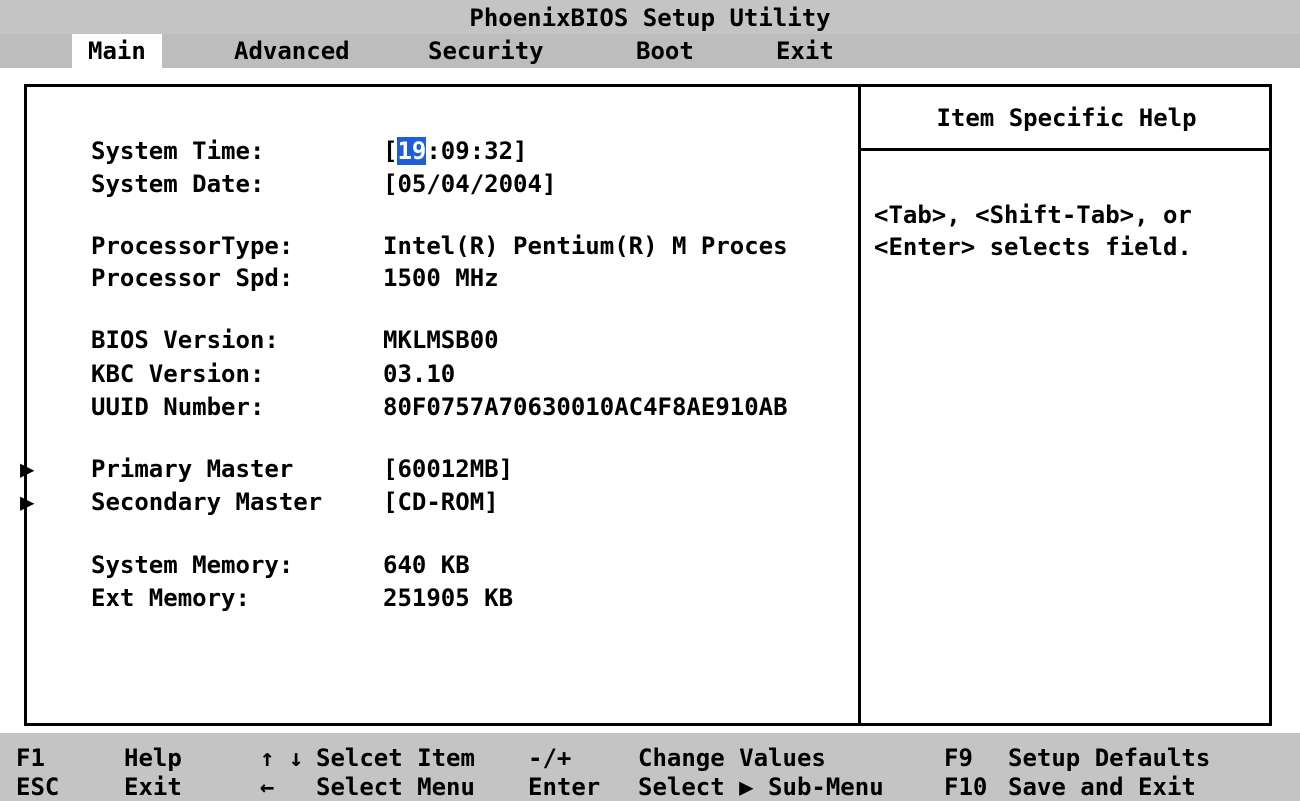  What do you see at coordinates (192, 278) in the screenshot?
I see `processor-spd-label: Processor Spd:` at bounding box center [192, 278].